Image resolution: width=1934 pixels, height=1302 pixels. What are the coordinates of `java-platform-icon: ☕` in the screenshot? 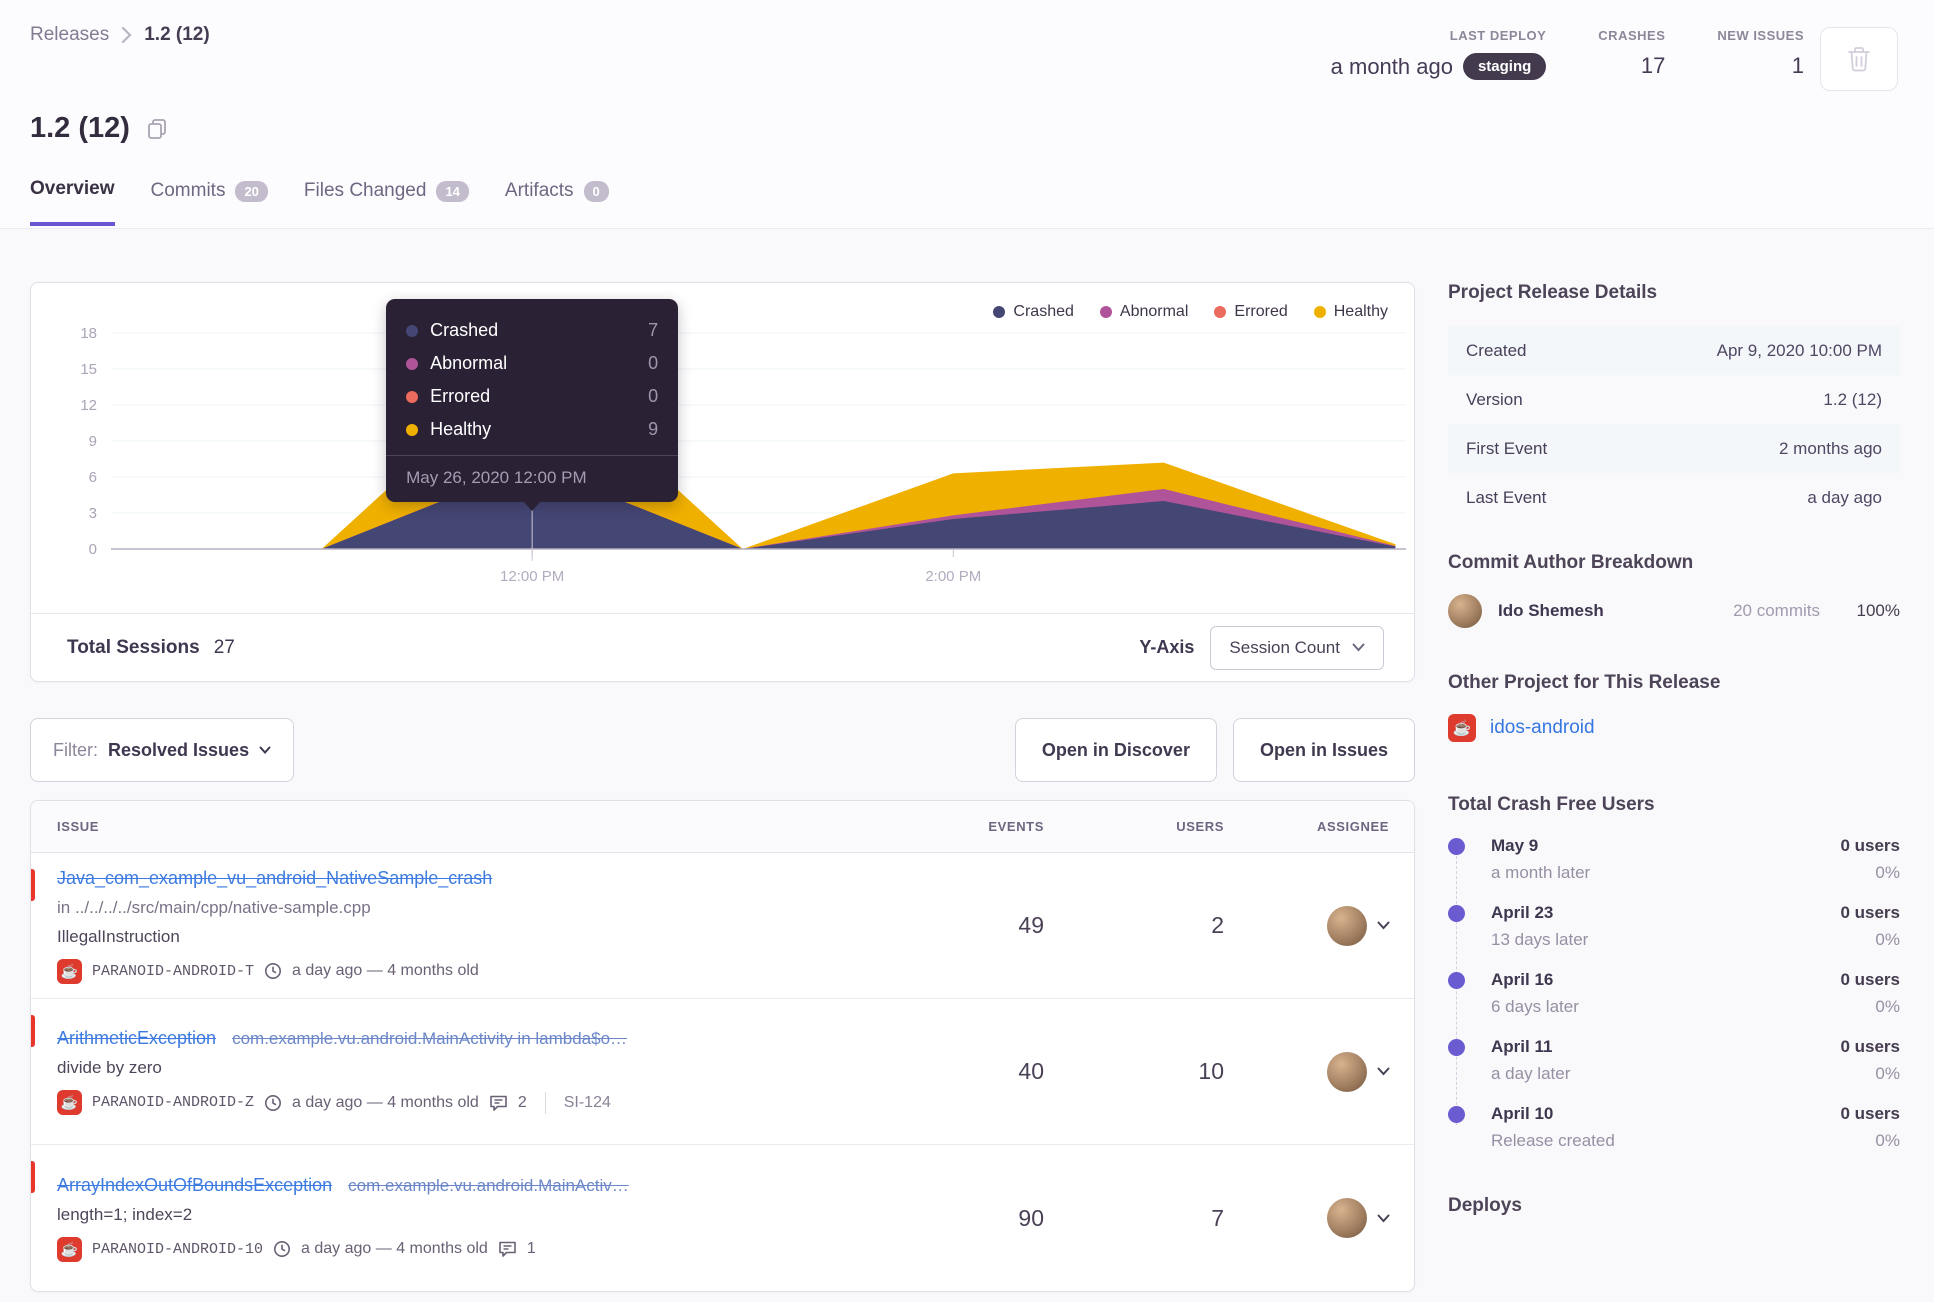 It's located at (69, 1102).